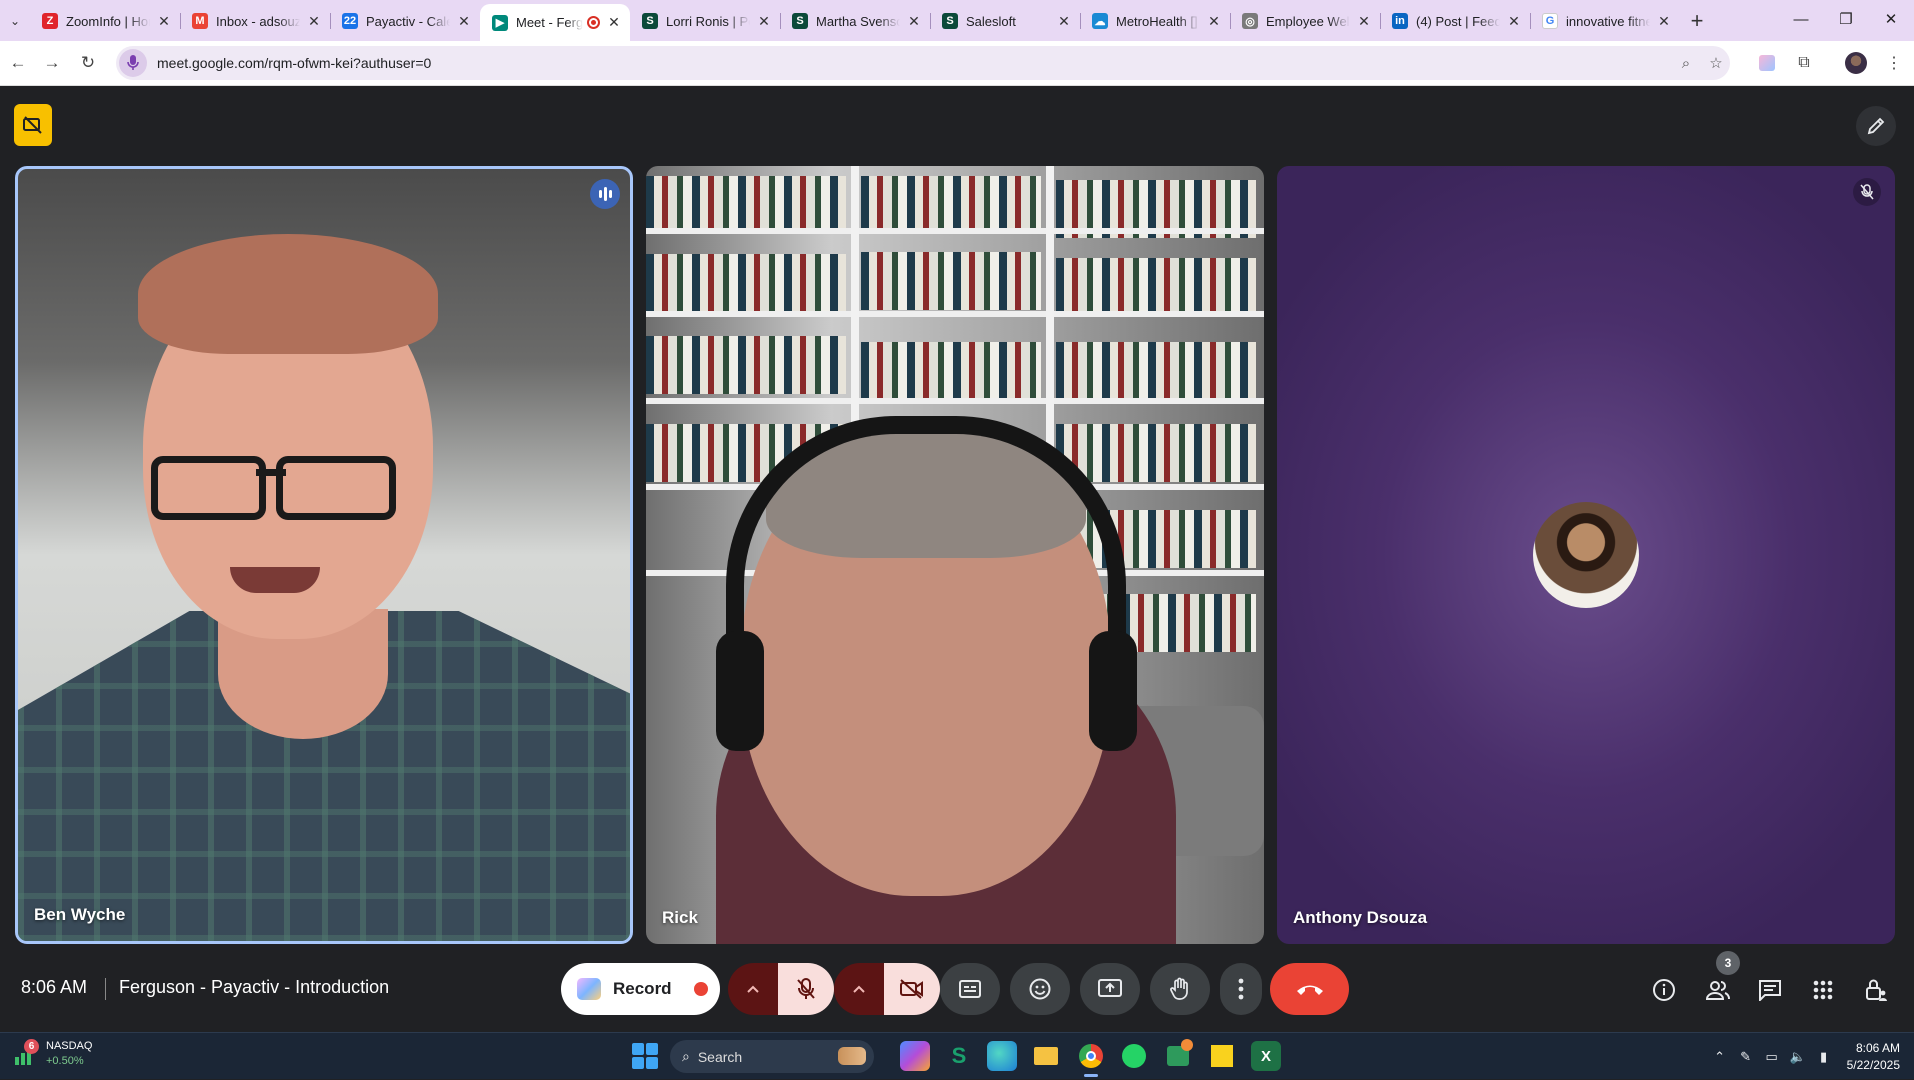 The height and width of the screenshot is (1080, 1914). Describe the element at coordinates (133, 63) in the screenshot. I see `microphone-in-use-icon` at that location.